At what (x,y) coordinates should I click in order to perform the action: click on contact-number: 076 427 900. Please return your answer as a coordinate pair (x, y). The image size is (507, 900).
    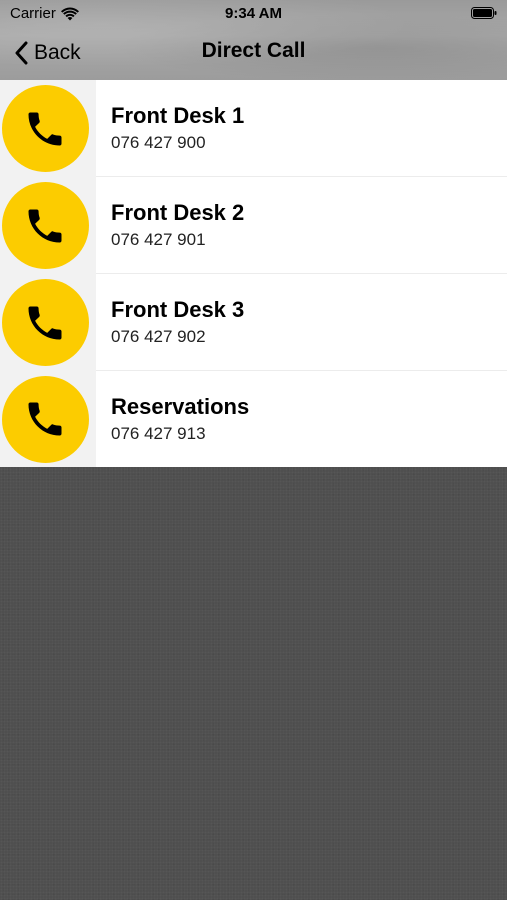
    Looking at the image, I should click on (158, 142).